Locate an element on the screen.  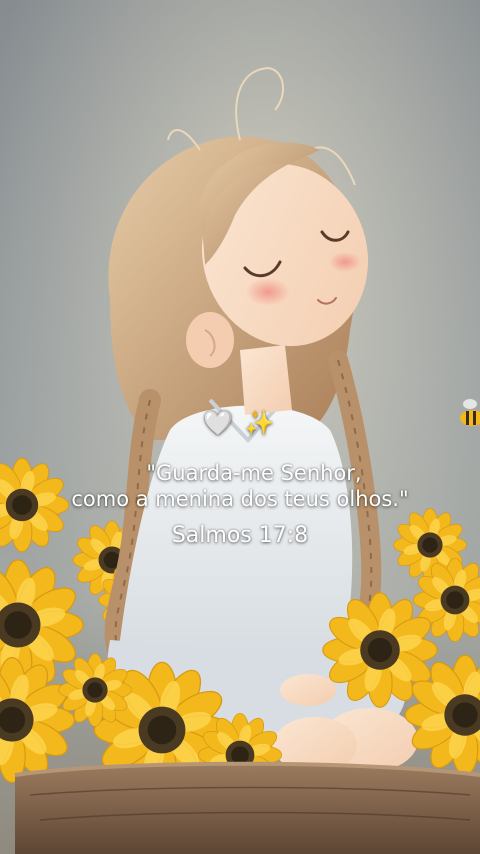
verse-reference: Salmos 17:8 is located at coordinates (240, 535).